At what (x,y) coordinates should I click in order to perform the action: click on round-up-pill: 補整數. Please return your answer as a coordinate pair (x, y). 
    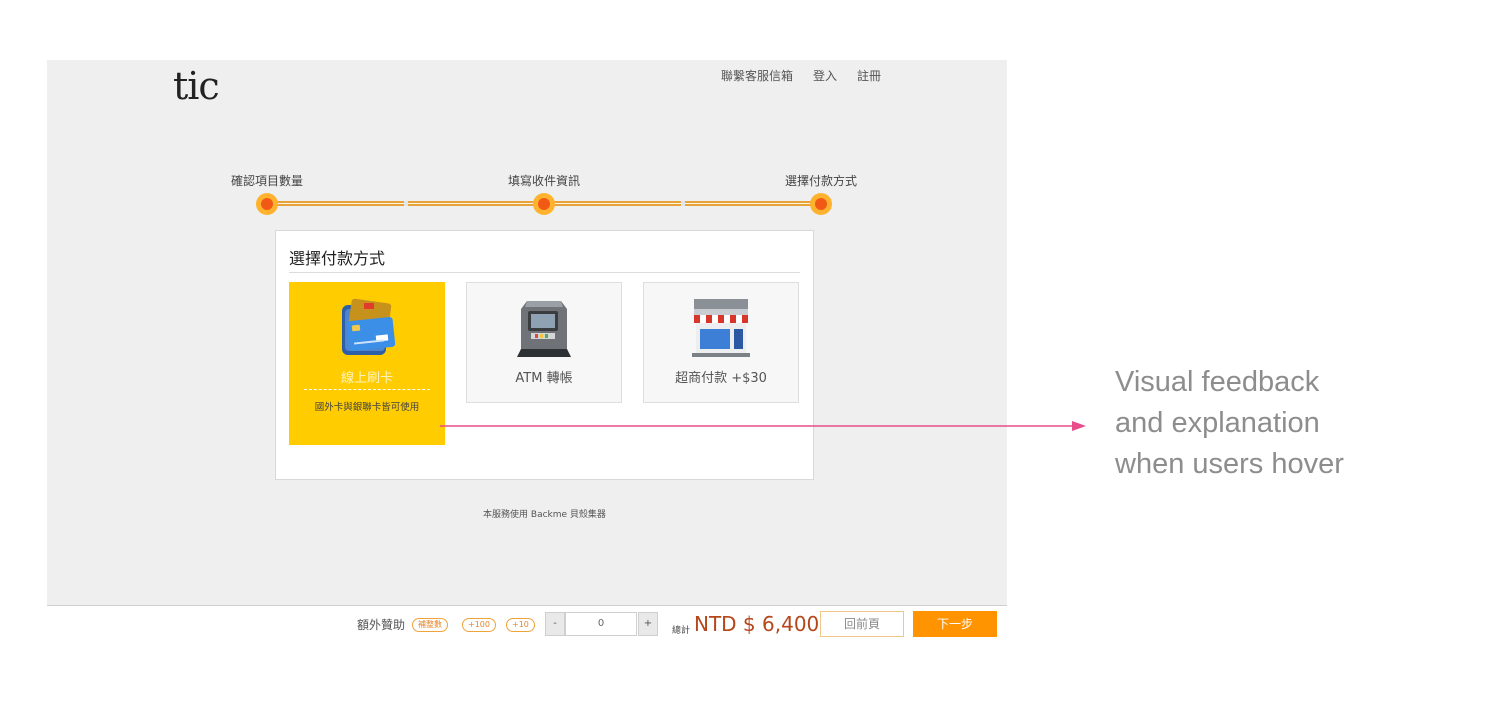
    Looking at the image, I should click on (430, 625).